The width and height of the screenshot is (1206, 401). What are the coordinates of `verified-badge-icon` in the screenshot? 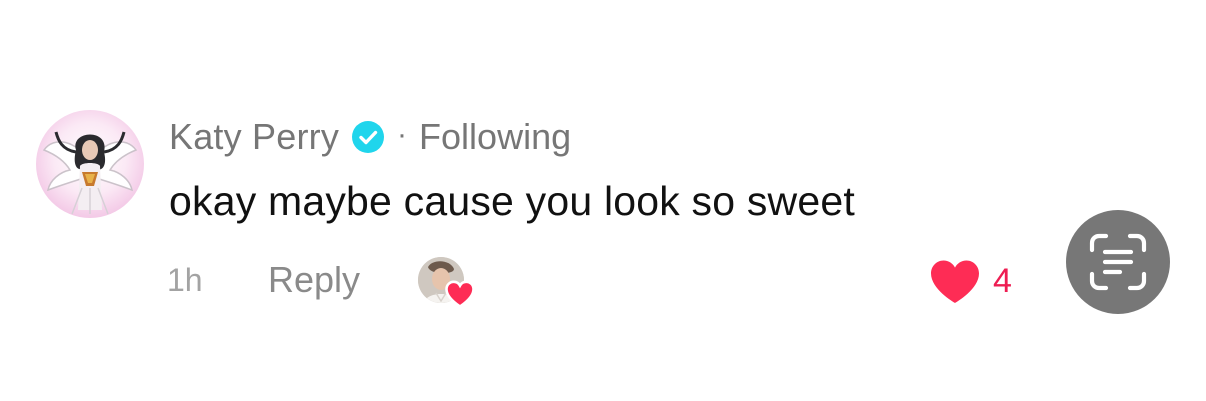 It's located at (368, 137).